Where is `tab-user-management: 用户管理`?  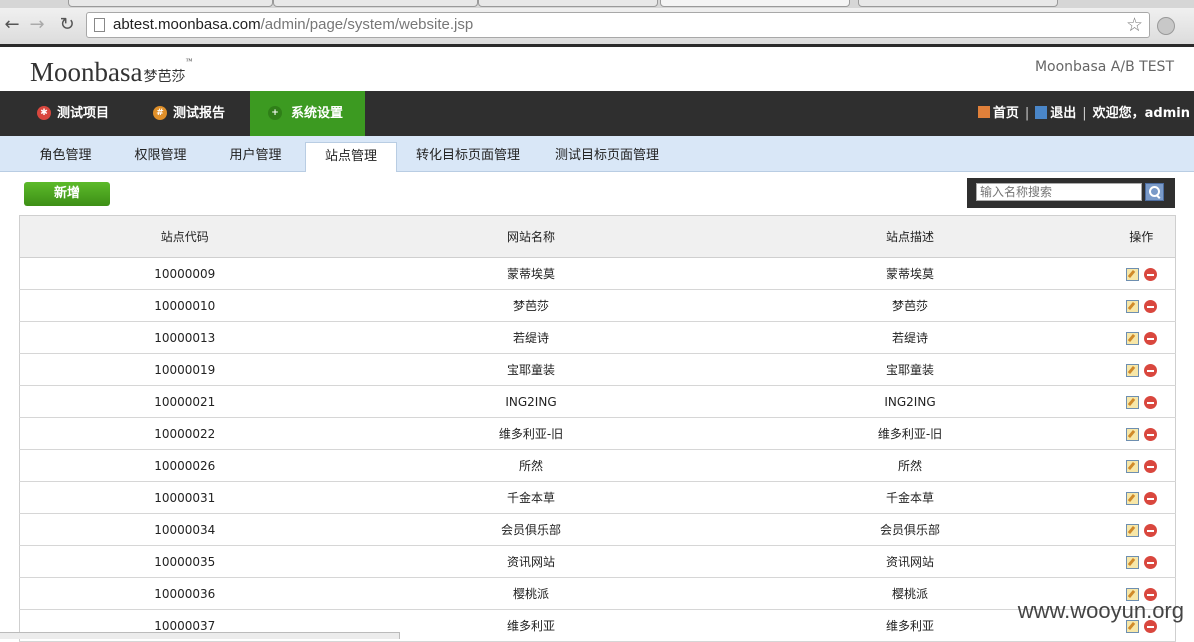 tab-user-management: 用户管理 is located at coordinates (255, 157).